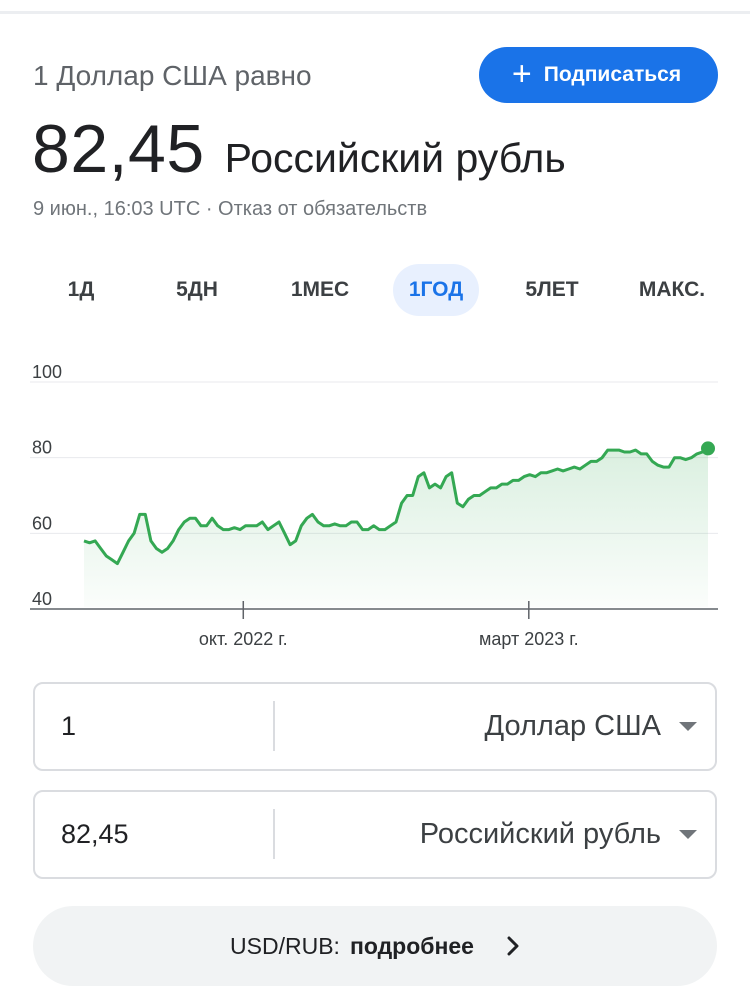 This screenshot has height=1003, width=750. What do you see at coordinates (708, 448) in the screenshot?
I see `last-value-dot` at bounding box center [708, 448].